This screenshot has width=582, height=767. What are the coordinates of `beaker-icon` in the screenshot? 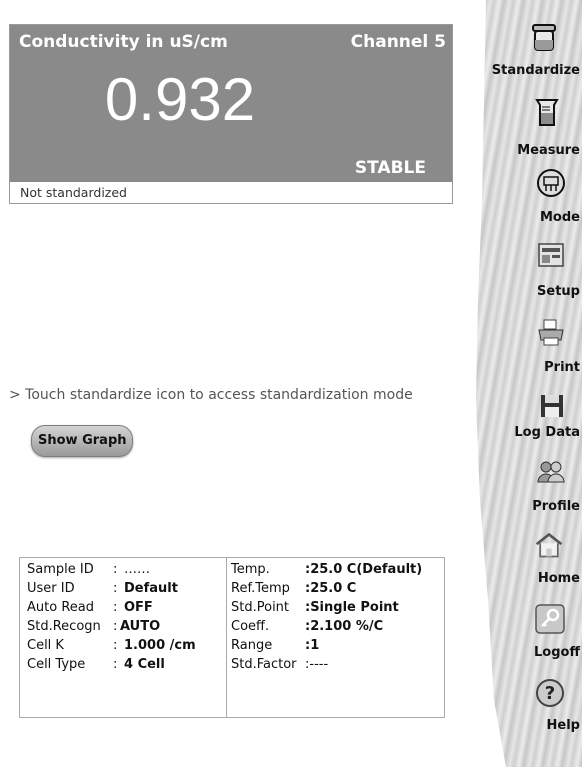 It's located at (544, 37).